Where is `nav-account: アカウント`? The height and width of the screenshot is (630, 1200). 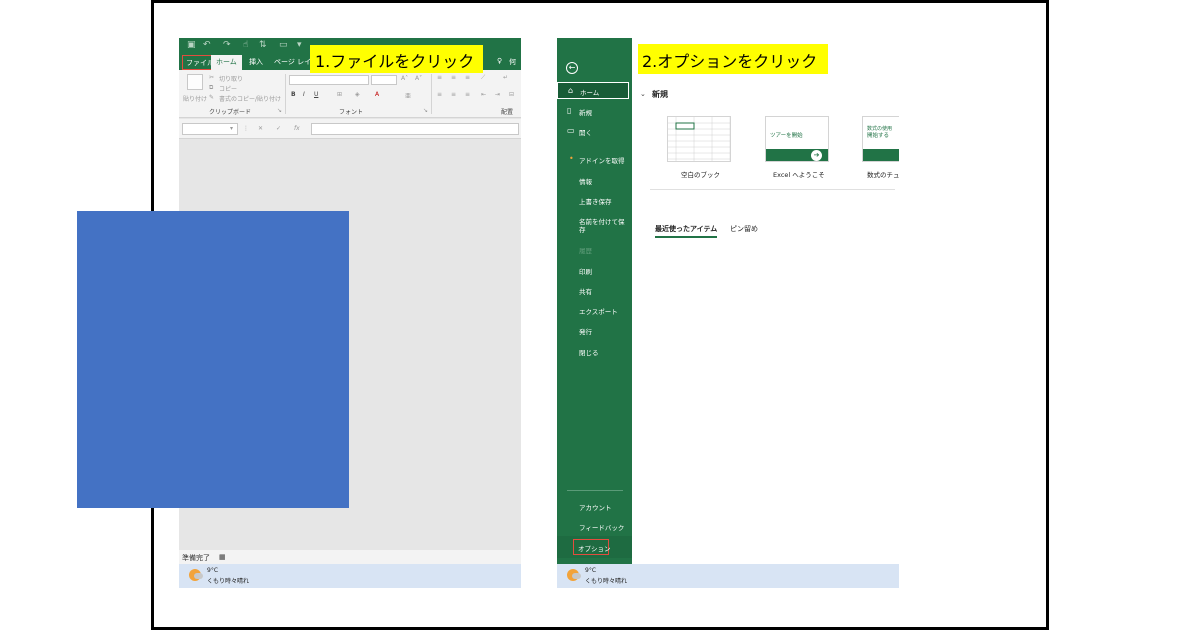 nav-account: アカウント is located at coordinates (594, 508).